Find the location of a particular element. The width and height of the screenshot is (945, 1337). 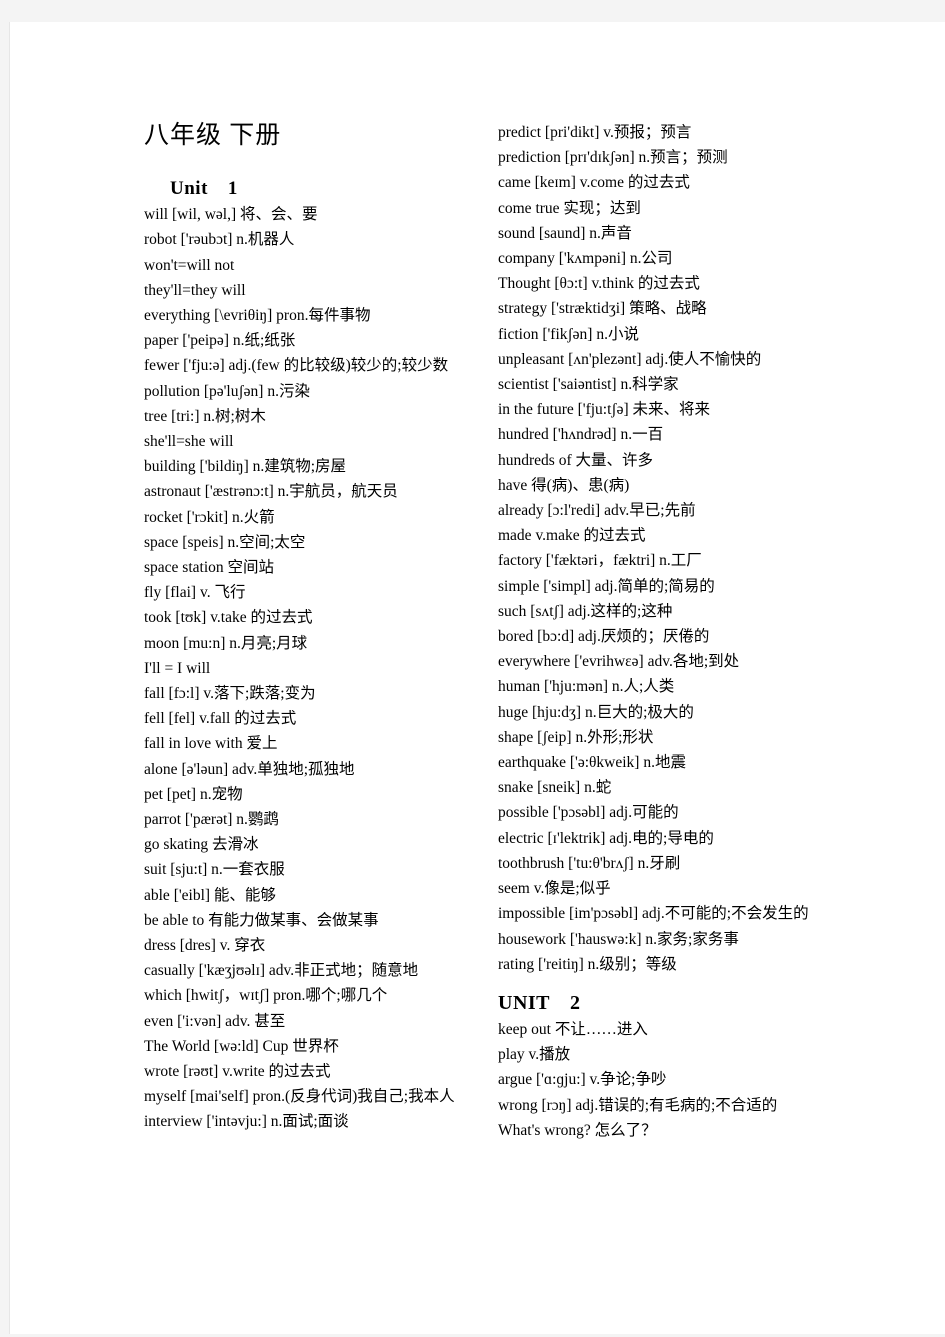

unit-heading-2-number: 2 is located at coordinates (575, 1002).